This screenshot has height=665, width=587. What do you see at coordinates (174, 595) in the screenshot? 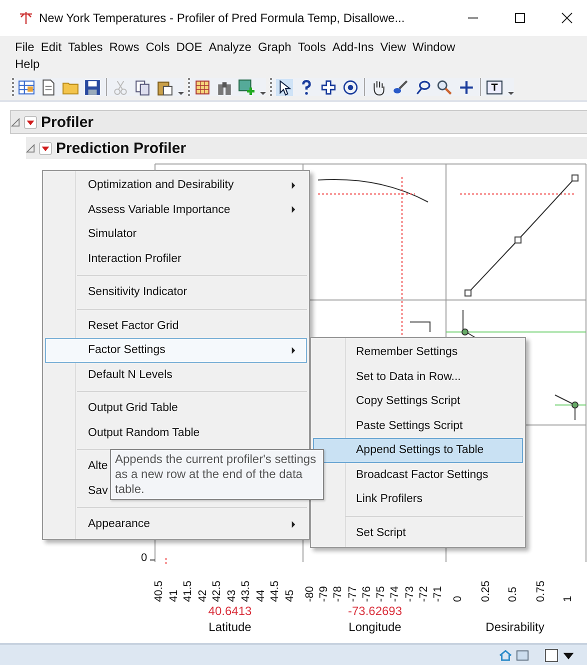
I see `tick-label: 41` at bounding box center [174, 595].